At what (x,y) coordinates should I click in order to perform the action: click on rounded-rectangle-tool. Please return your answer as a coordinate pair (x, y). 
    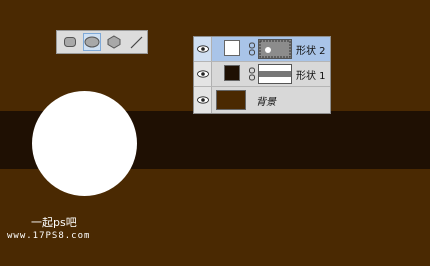
    Looking at the image, I should click on (70, 42).